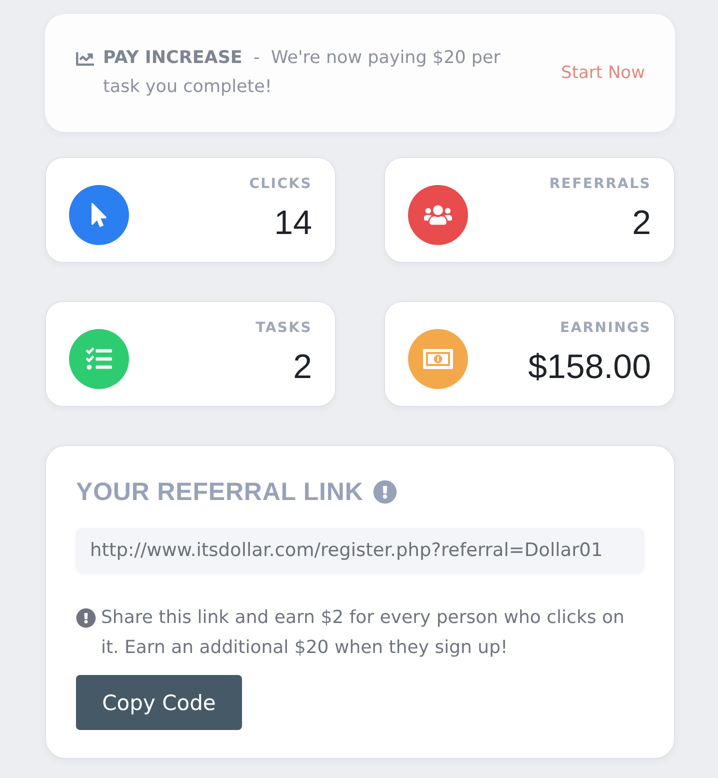 The image size is (718, 778). Describe the element at coordinates (600, 184) in the screenshot. I see `stat-label: REFERRALS` at that location.